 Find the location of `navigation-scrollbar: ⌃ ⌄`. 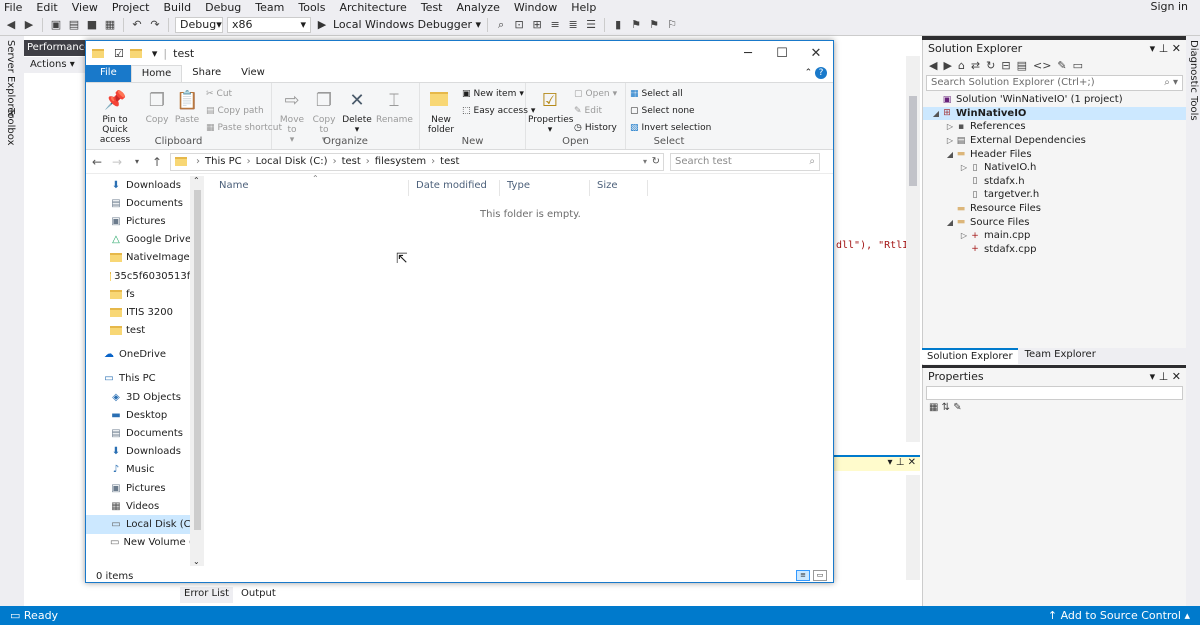

navigation-scrollbar: ⌃ ⌄ is located at coordinates (197, 371).